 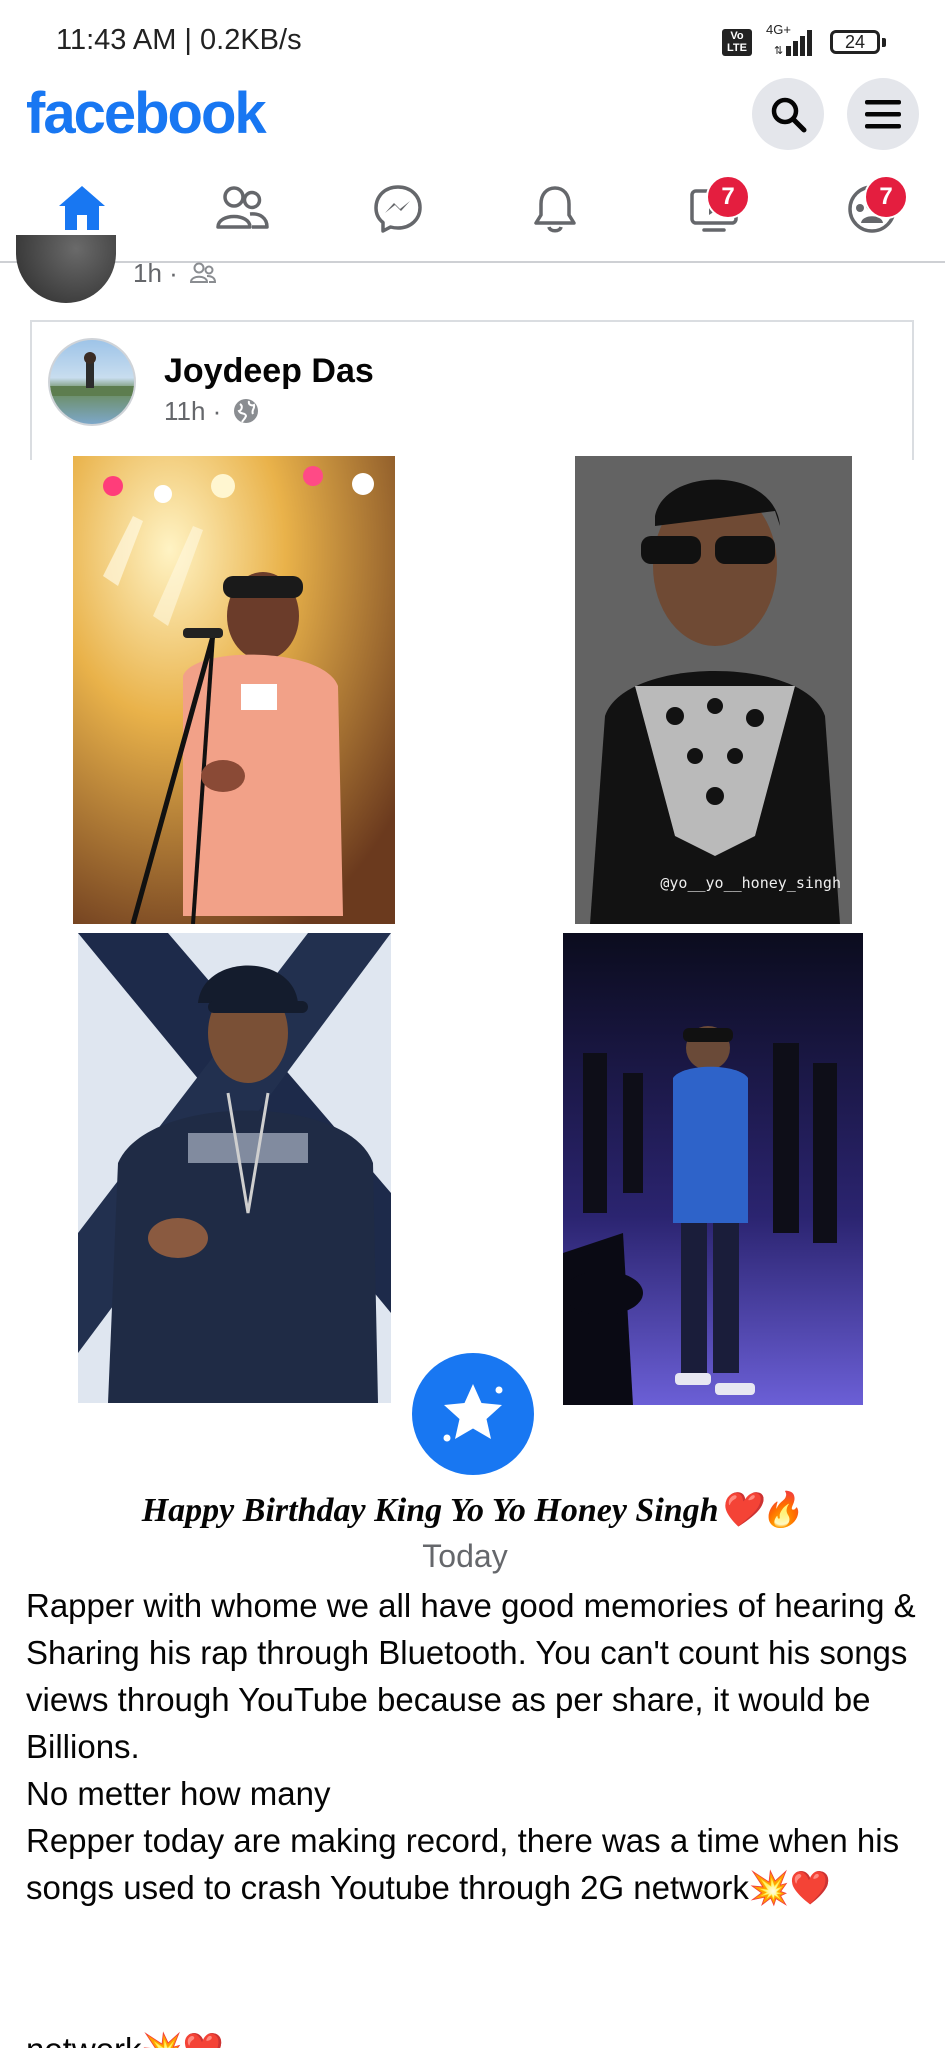 What do you see at coordinates (472, 40) in the screenshot?
I see `status-bar: 11:43 AM | 0.2KB/s Vo LTE 4G+ ⇅ 24` at bounding box center [472, 40].